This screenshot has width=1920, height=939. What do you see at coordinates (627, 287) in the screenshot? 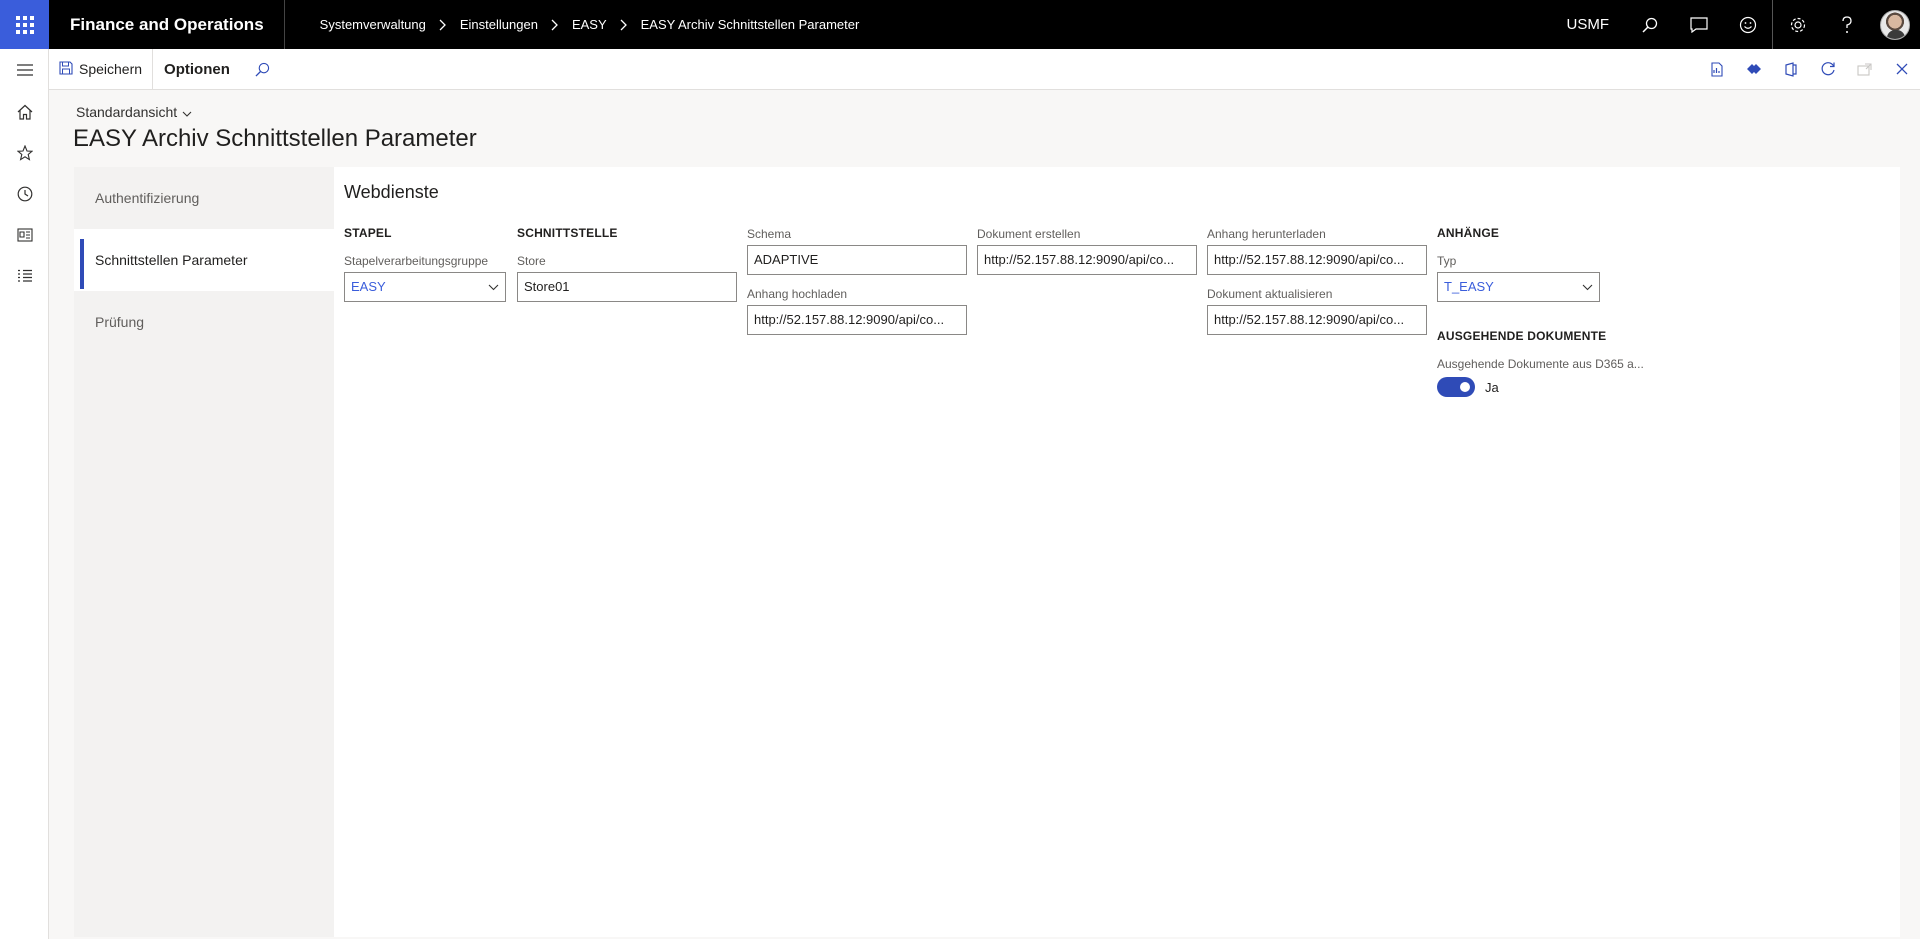
I see `store-input: Store01` at bounding box center [627, 287].